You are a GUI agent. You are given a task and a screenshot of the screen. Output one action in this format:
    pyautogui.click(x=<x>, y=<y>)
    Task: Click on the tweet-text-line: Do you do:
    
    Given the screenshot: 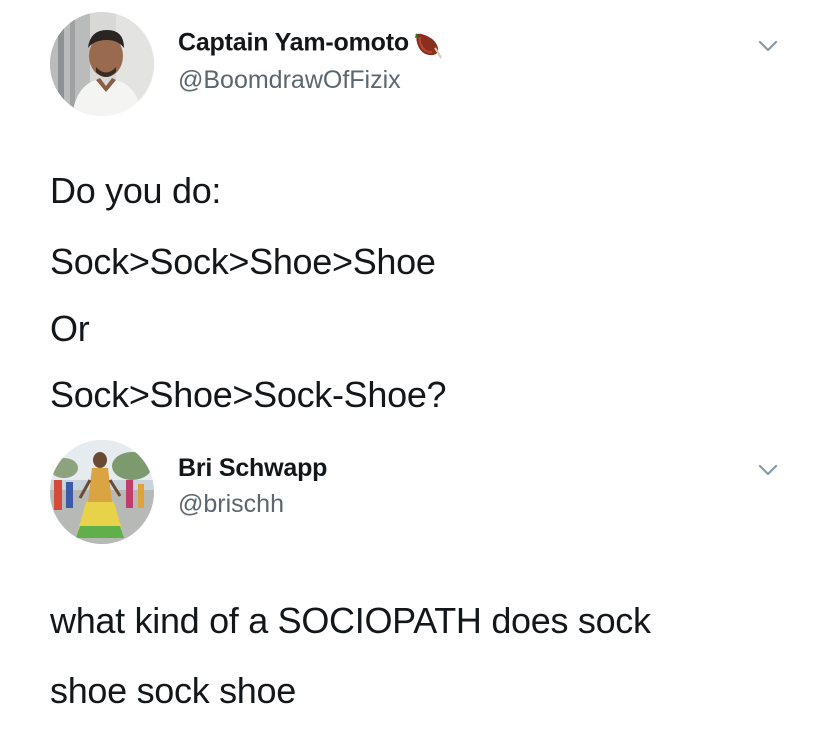 What is the action you would take?
    pyautogui.click(x=136, y=190)
    